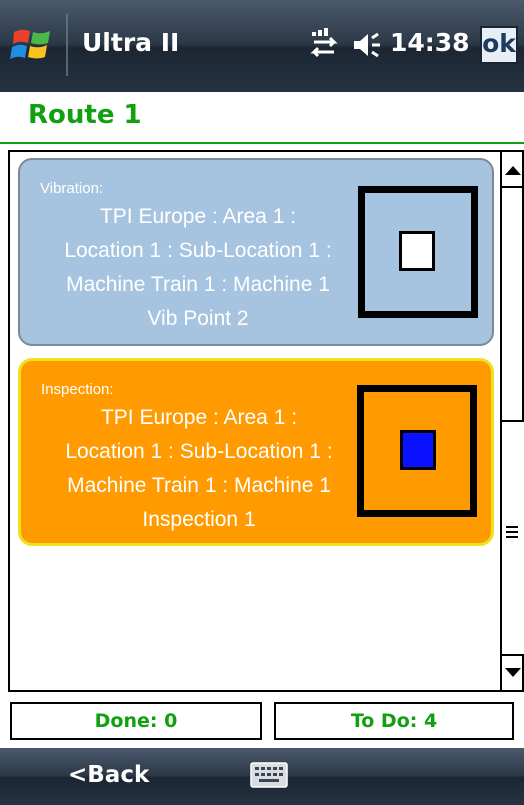 The image size is (524, 805). Describe the element at coordinates (262, 143) in the screenshot. I see `title-divider` at that location.